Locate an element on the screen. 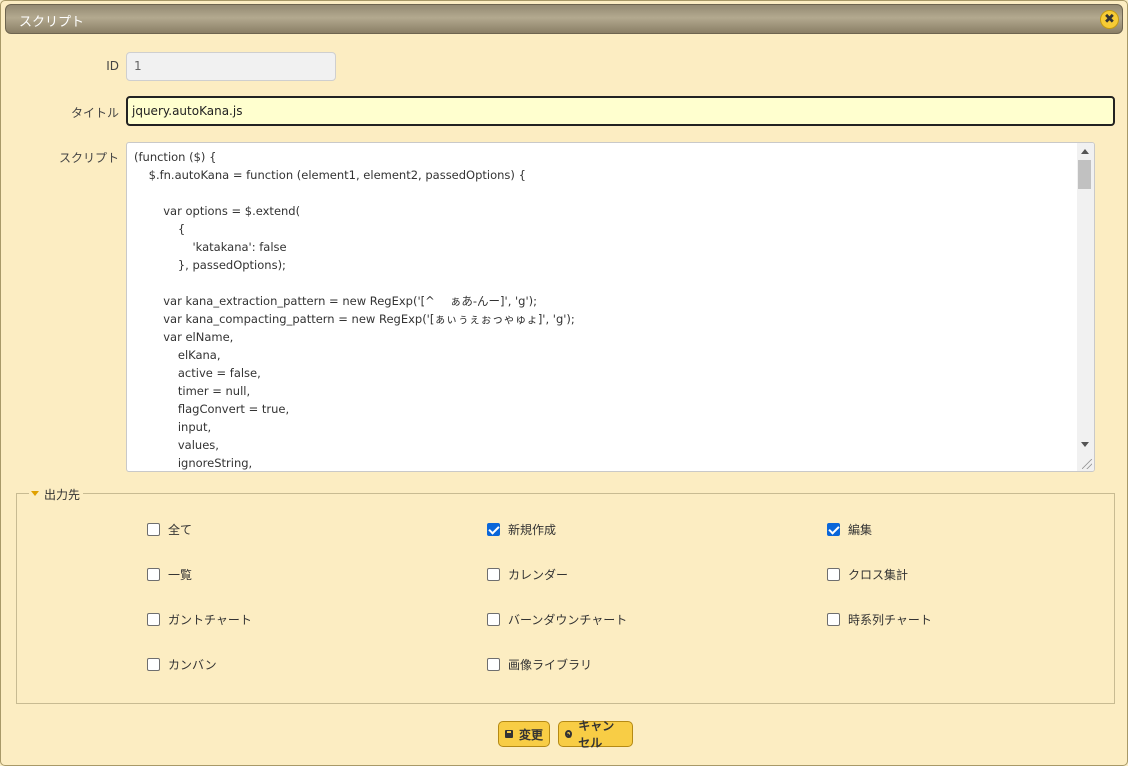 The image size is (1128, 766). resize-grip-icon is located at coordinates (1087, 464).